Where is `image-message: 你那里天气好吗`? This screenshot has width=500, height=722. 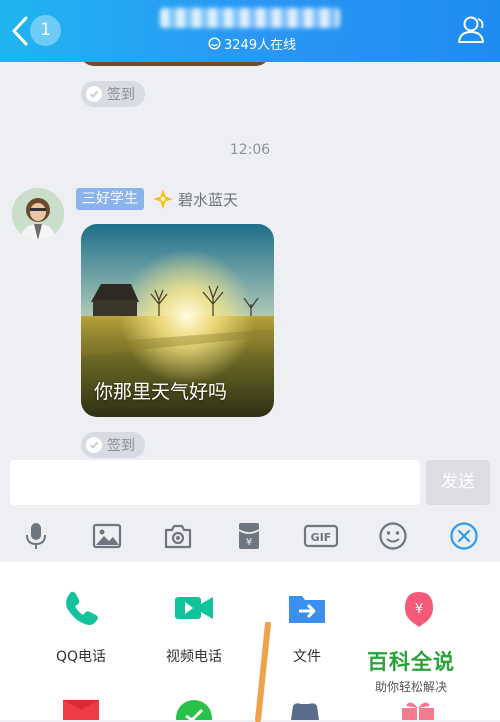 image-message: 你那里天气好吗 is located at coordinates (177, 320).